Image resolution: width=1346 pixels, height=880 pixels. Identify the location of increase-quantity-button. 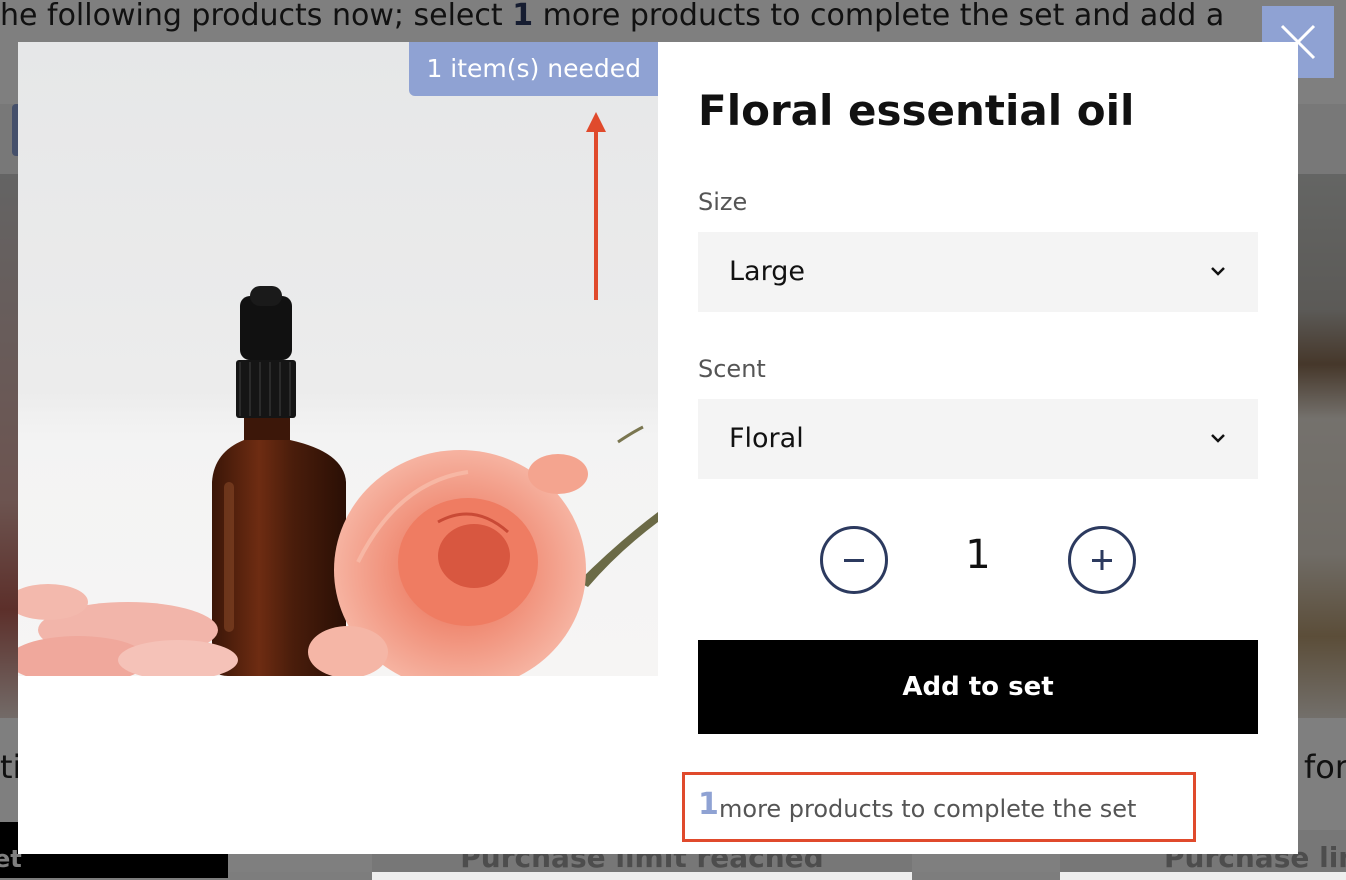
(1102, 560).